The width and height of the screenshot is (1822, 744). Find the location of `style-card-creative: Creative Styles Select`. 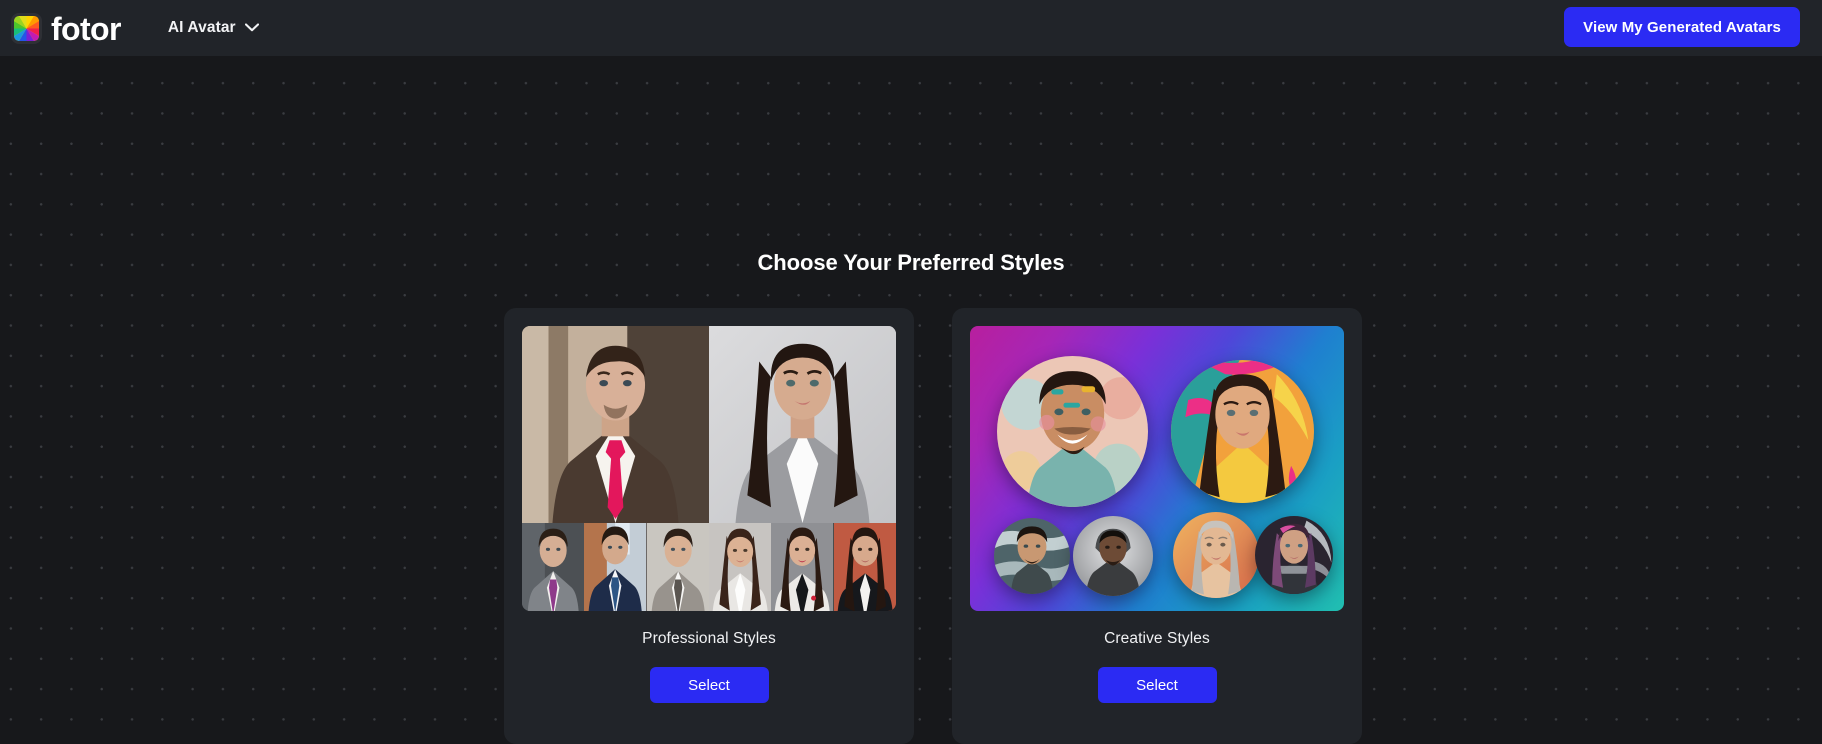

style-card-creative: Creative Styles Select is located at coordinates (1157, 526).